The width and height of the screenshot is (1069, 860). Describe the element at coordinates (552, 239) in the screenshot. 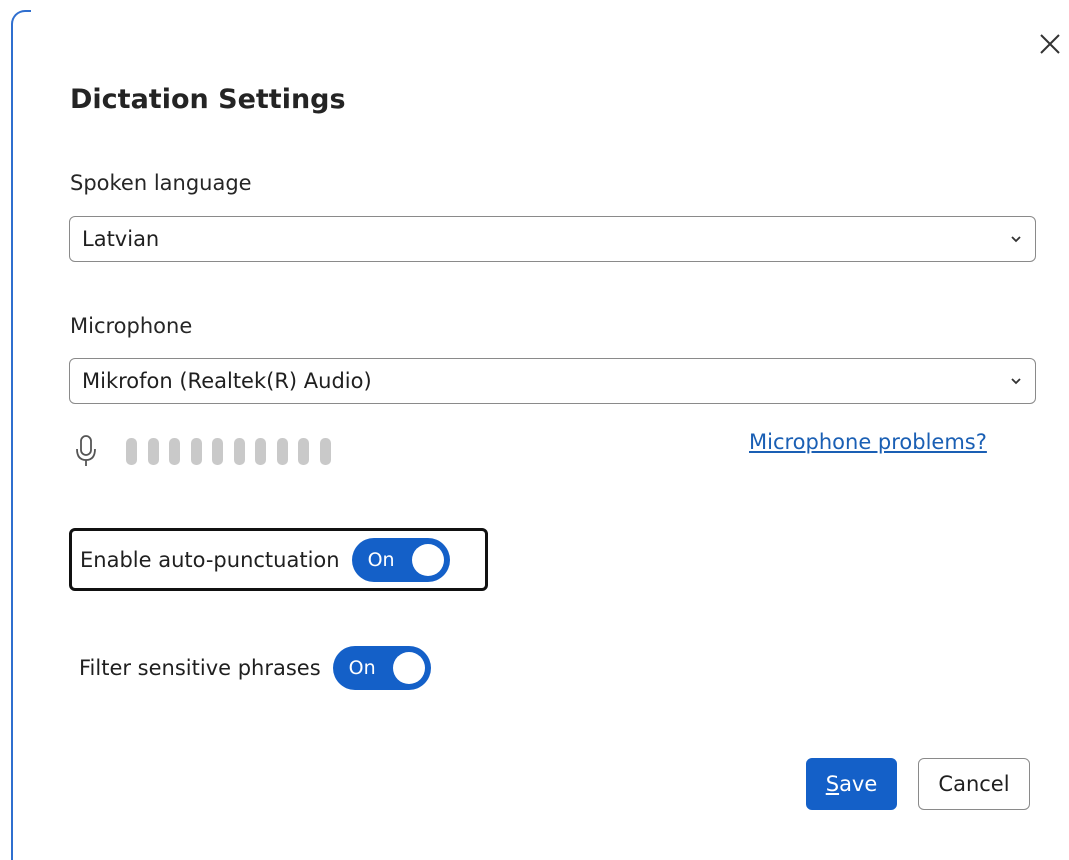

I see `spoken-language-select: Latvian` at that location.